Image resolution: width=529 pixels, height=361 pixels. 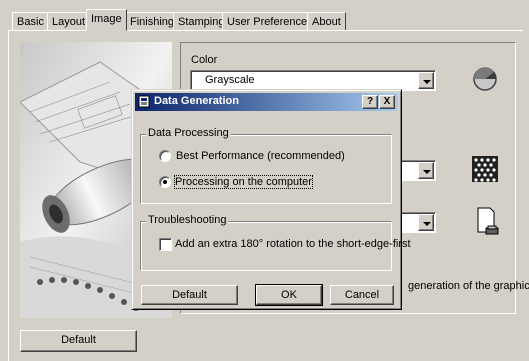 What do you see at coordinates (485, 169) in the screenshot?
I see `halftone-pattern-icon` at bounding box center [485, 169].